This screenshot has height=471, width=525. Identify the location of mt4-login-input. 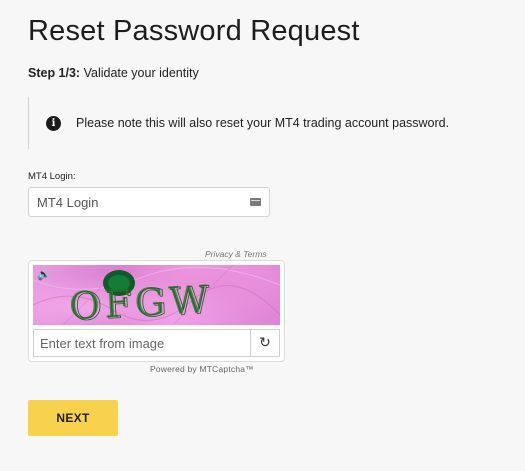
(143, 202).